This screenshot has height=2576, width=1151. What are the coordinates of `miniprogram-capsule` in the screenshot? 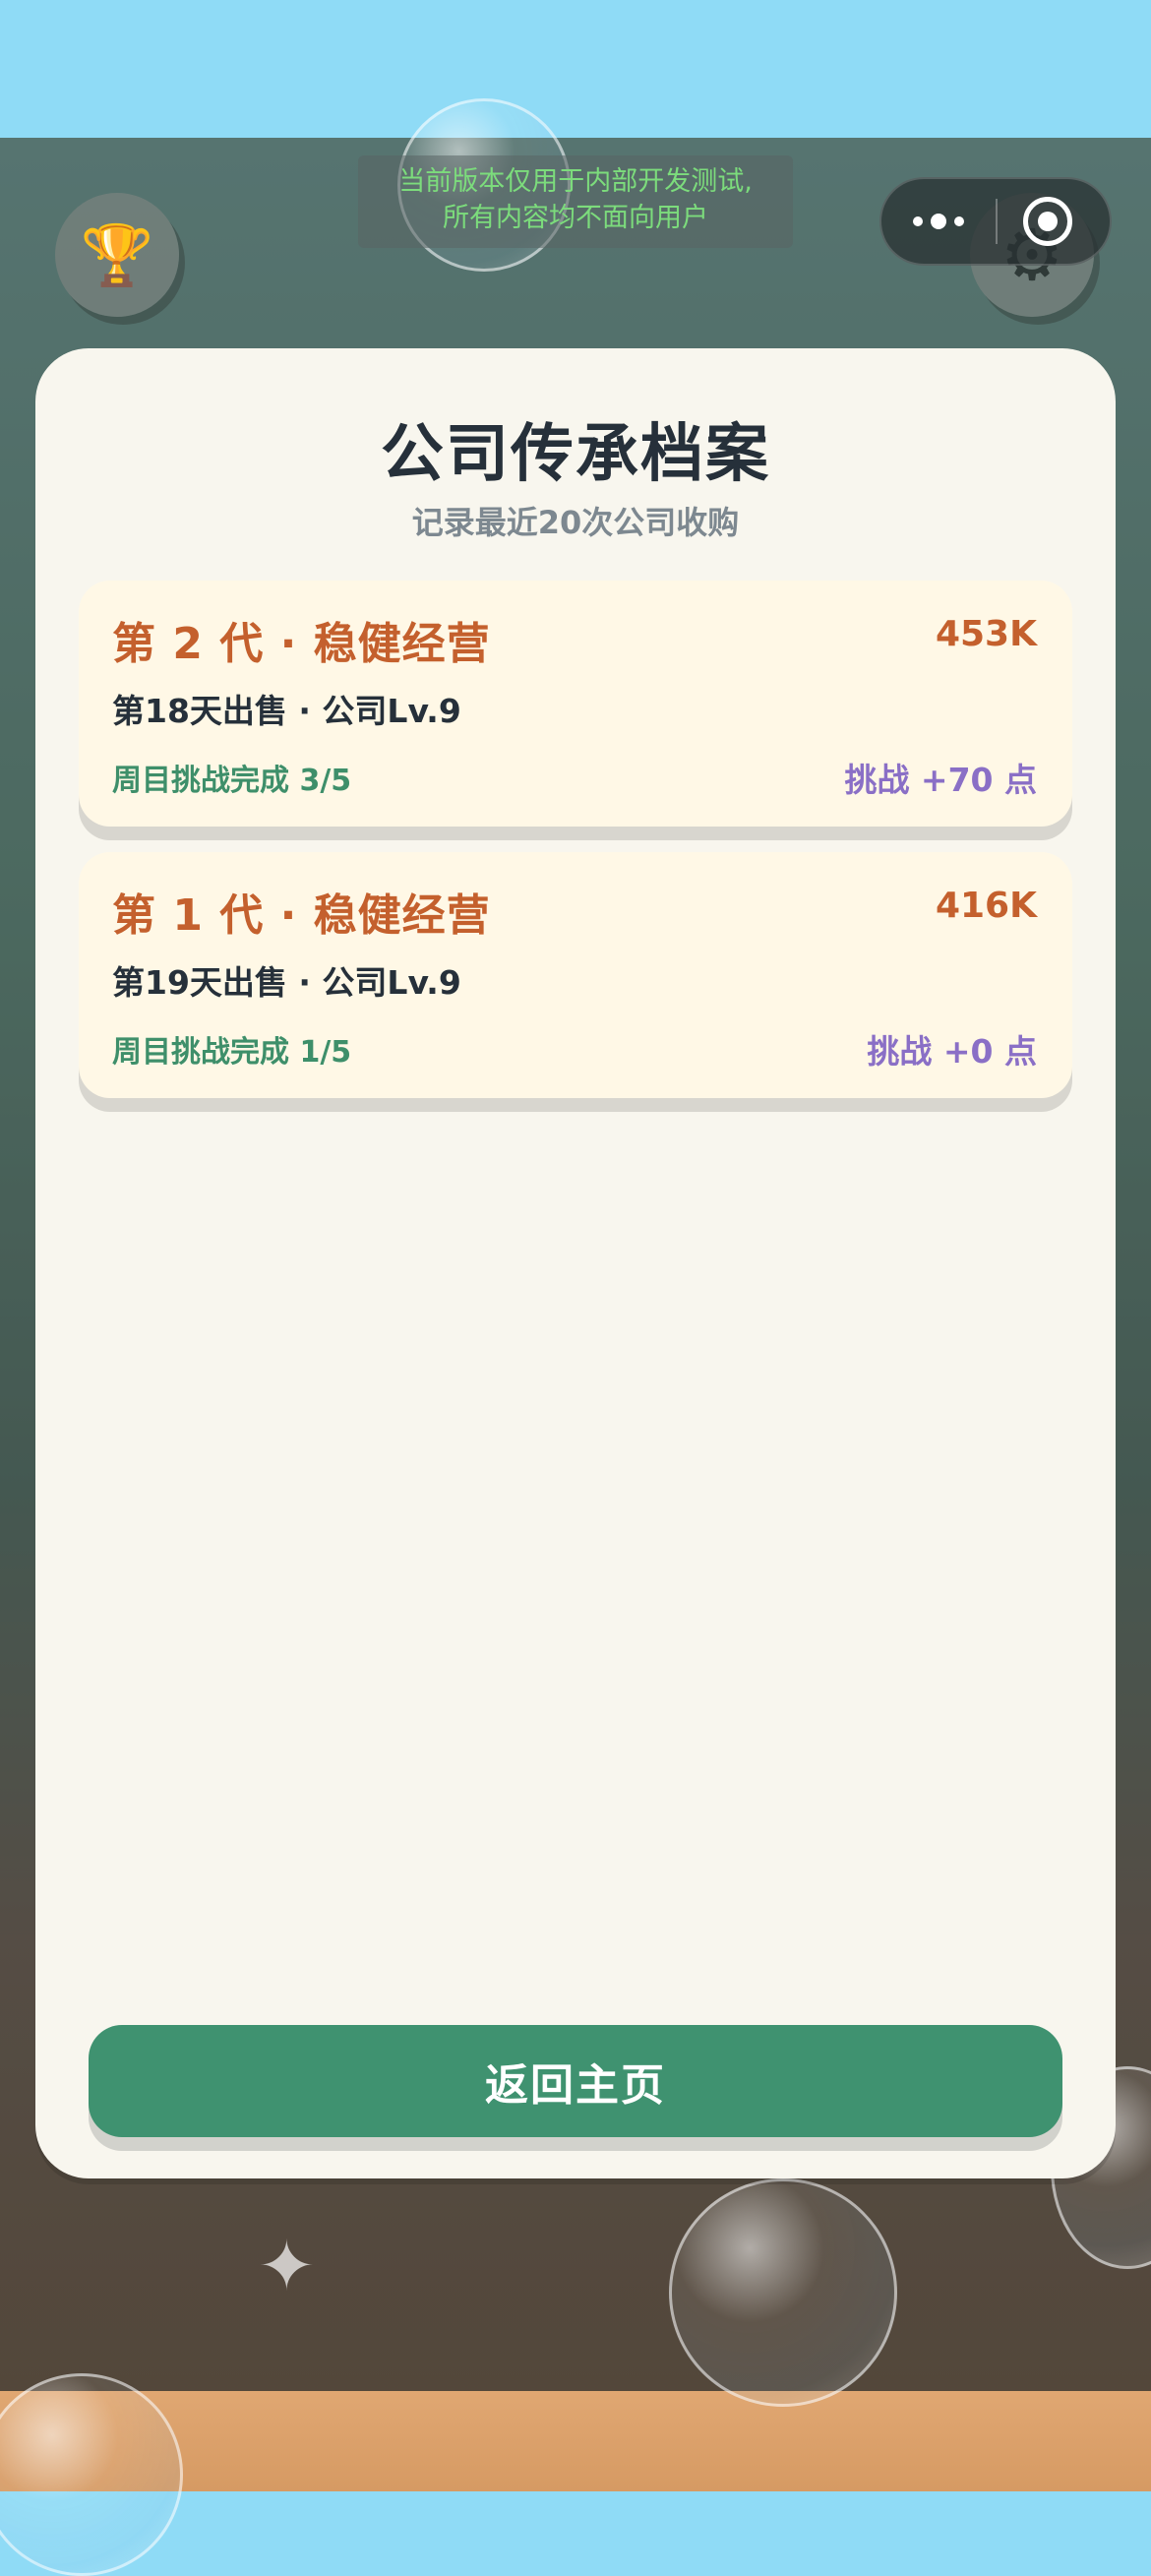 It's located at (995, 221).